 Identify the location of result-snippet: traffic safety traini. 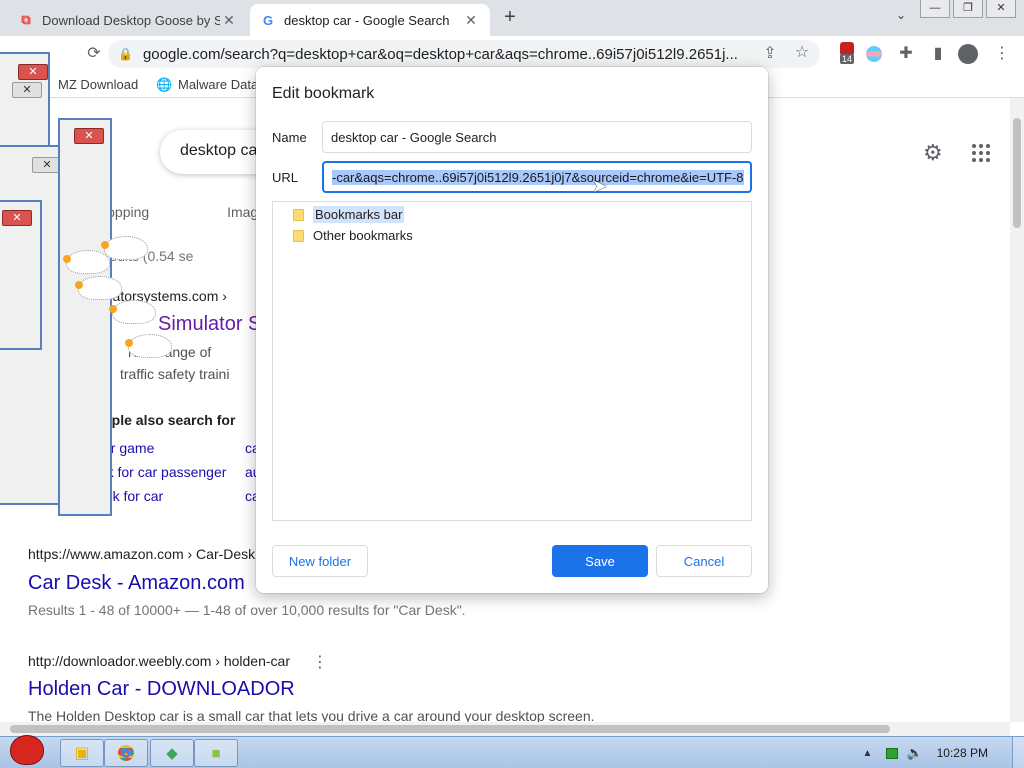
(175, 374).